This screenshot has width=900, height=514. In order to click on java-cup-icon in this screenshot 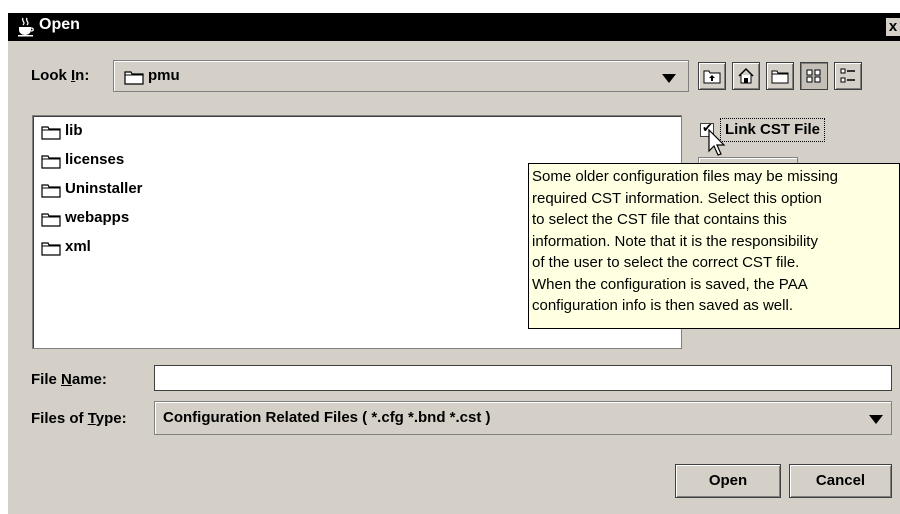, I will do `click(26, 27)`.